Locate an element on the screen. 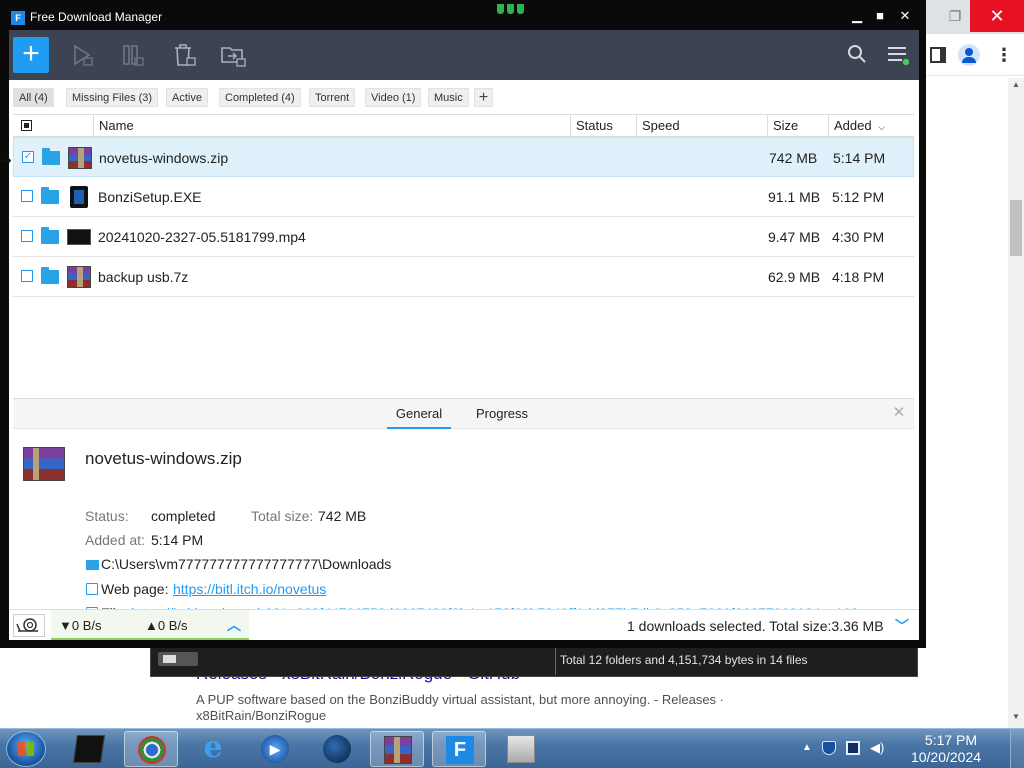  browser-menu-icon: ⋮ is located at coordinates (1004, 55).